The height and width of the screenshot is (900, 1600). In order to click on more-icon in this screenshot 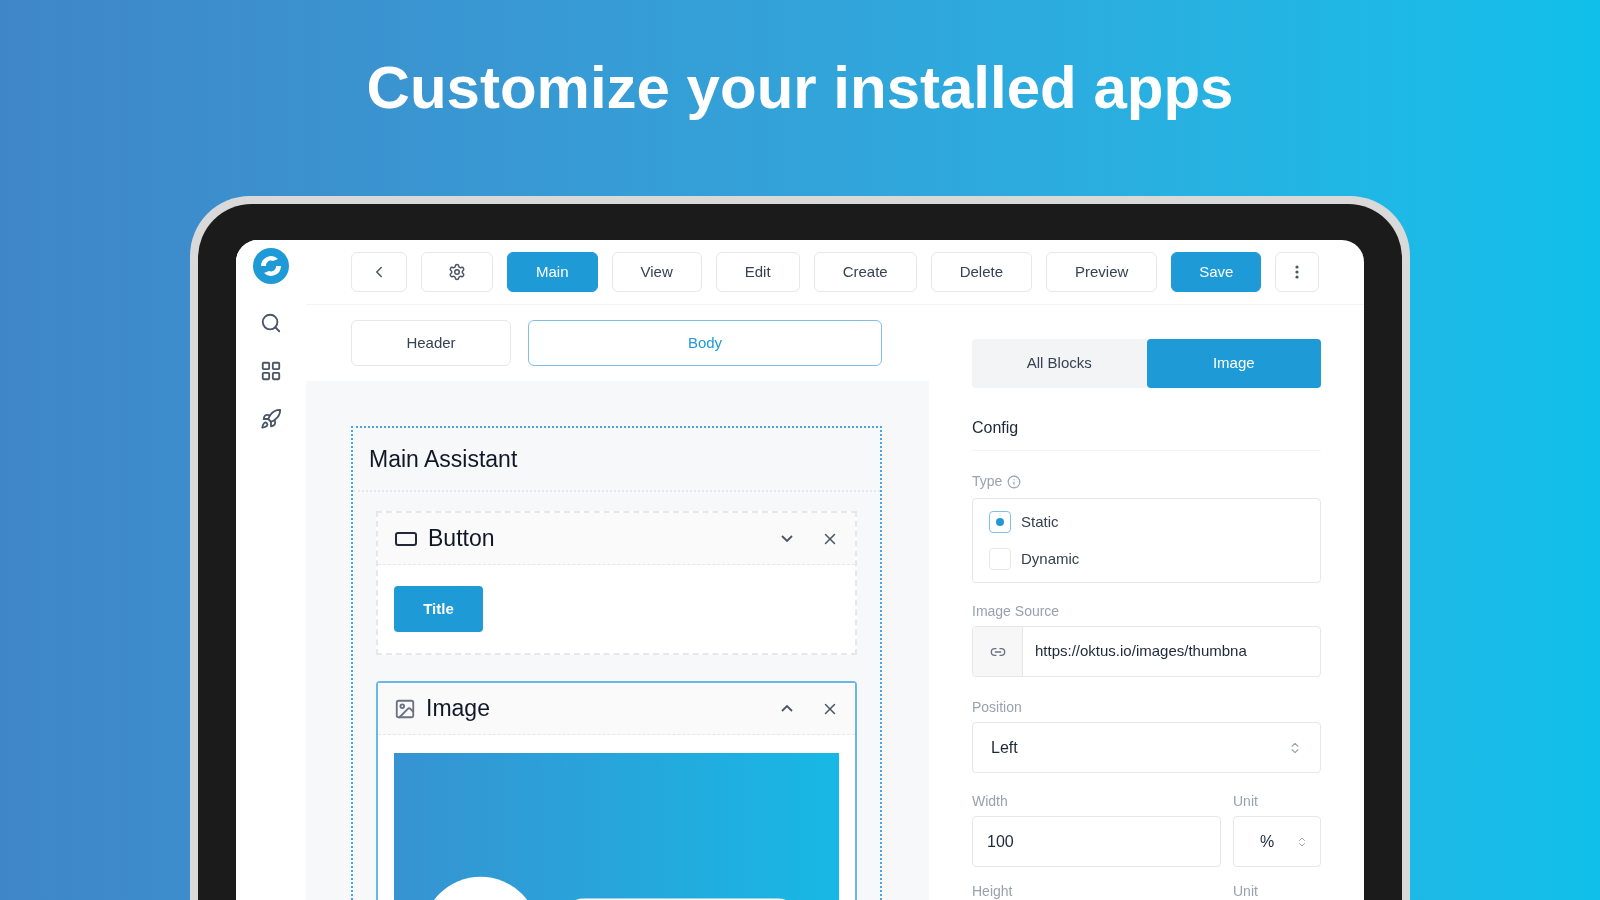, I will do `click(1297, 272)`.